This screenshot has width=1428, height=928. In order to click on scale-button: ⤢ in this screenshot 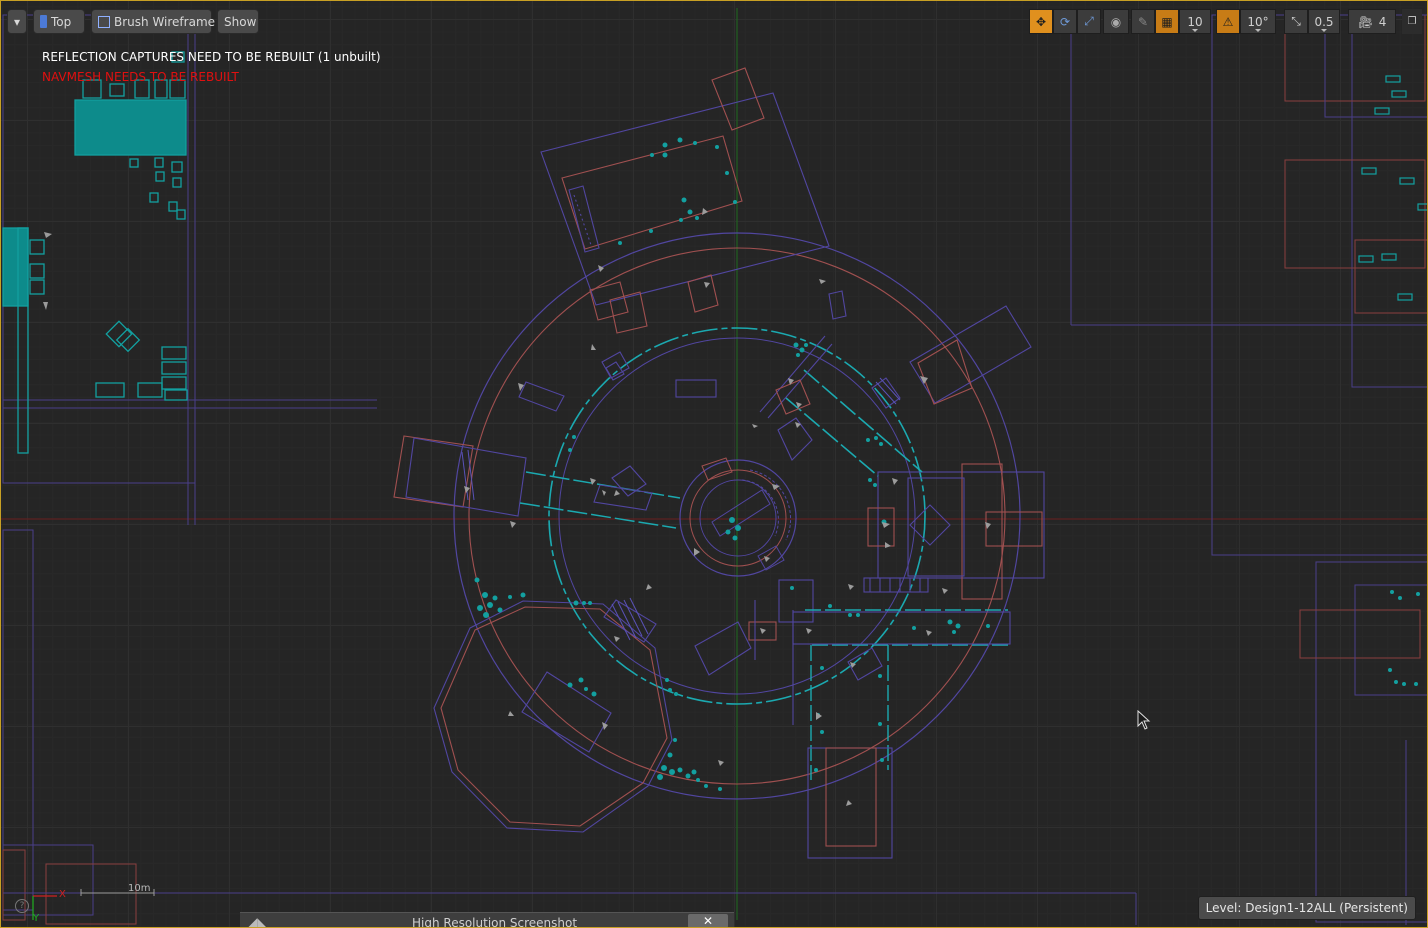, I will do `click(1089, 21)`.